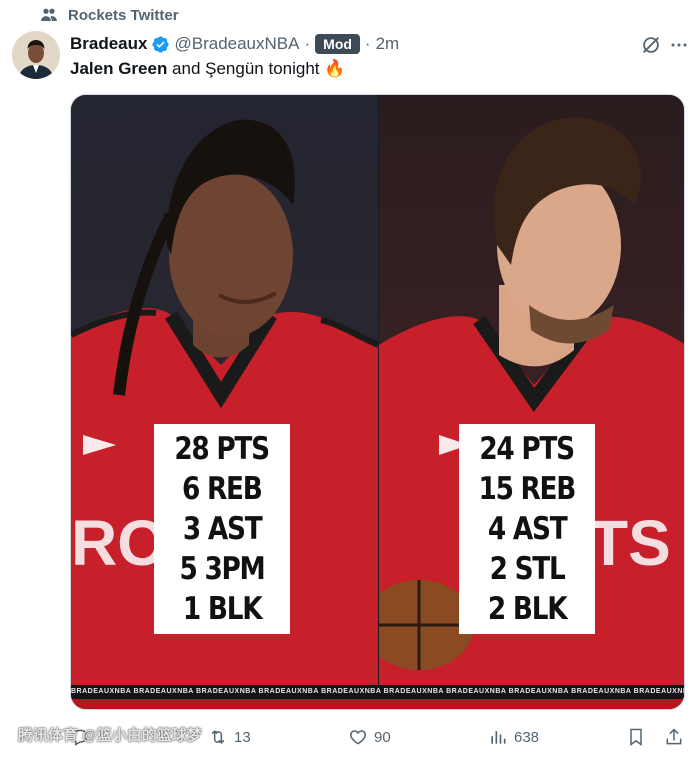  I want to click on community-people-icon, so click(49, 14).